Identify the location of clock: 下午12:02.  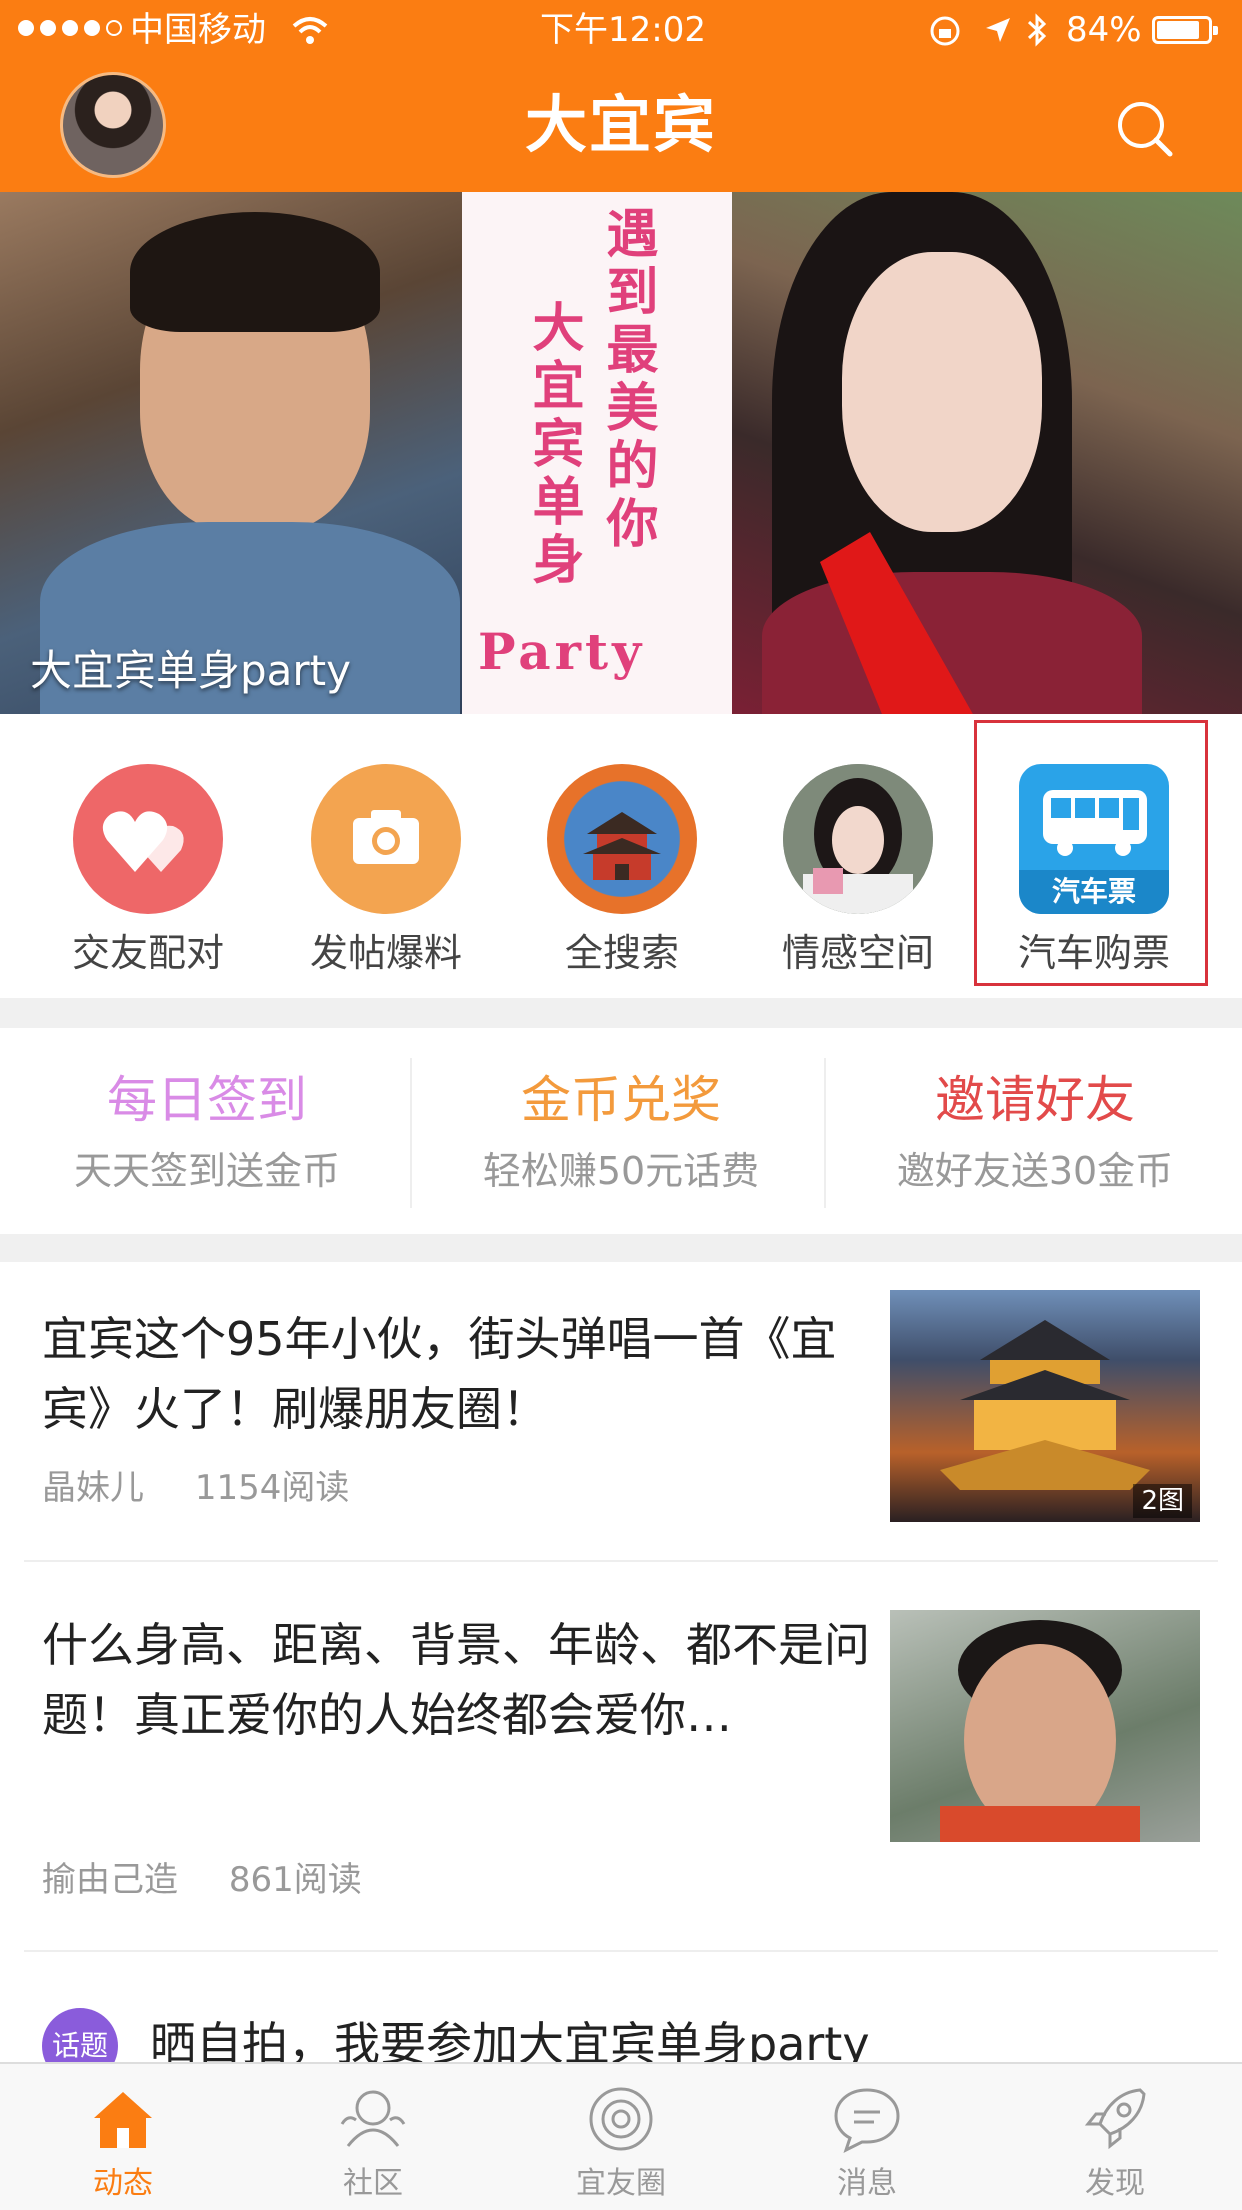
(623, 30).